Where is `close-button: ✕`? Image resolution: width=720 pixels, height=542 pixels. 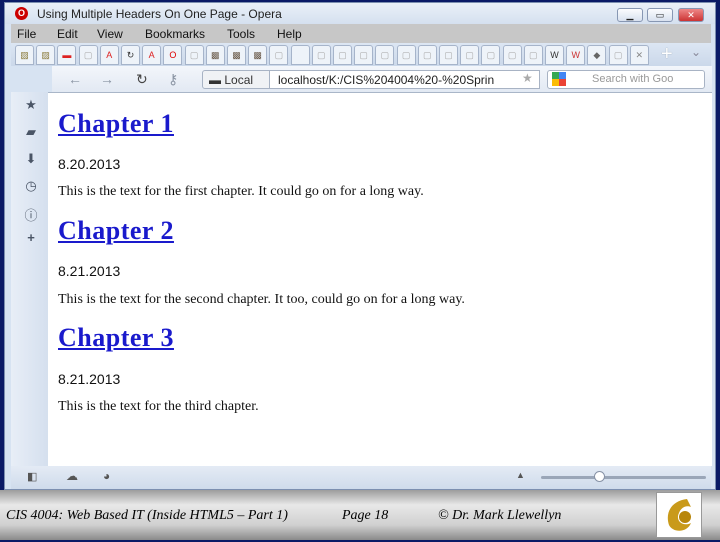 close-button: ✕ is located at coordinates (691, 15).